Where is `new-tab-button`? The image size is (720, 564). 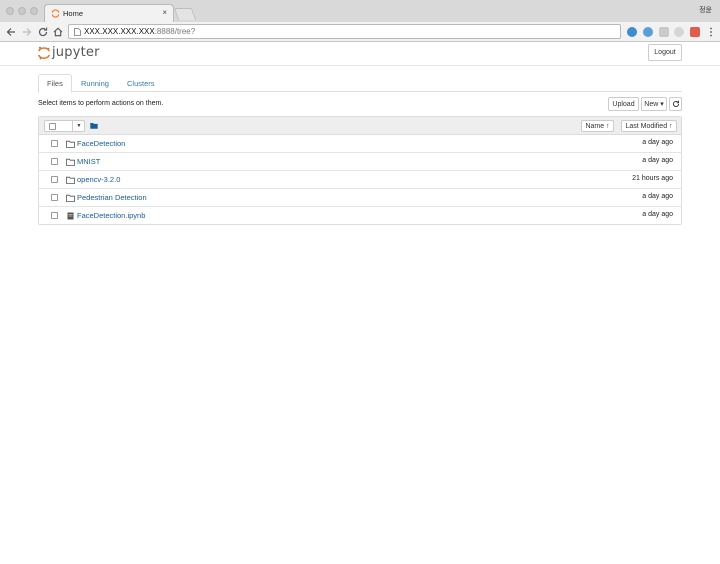
new-tab-button is located at coordinates (185, 14).